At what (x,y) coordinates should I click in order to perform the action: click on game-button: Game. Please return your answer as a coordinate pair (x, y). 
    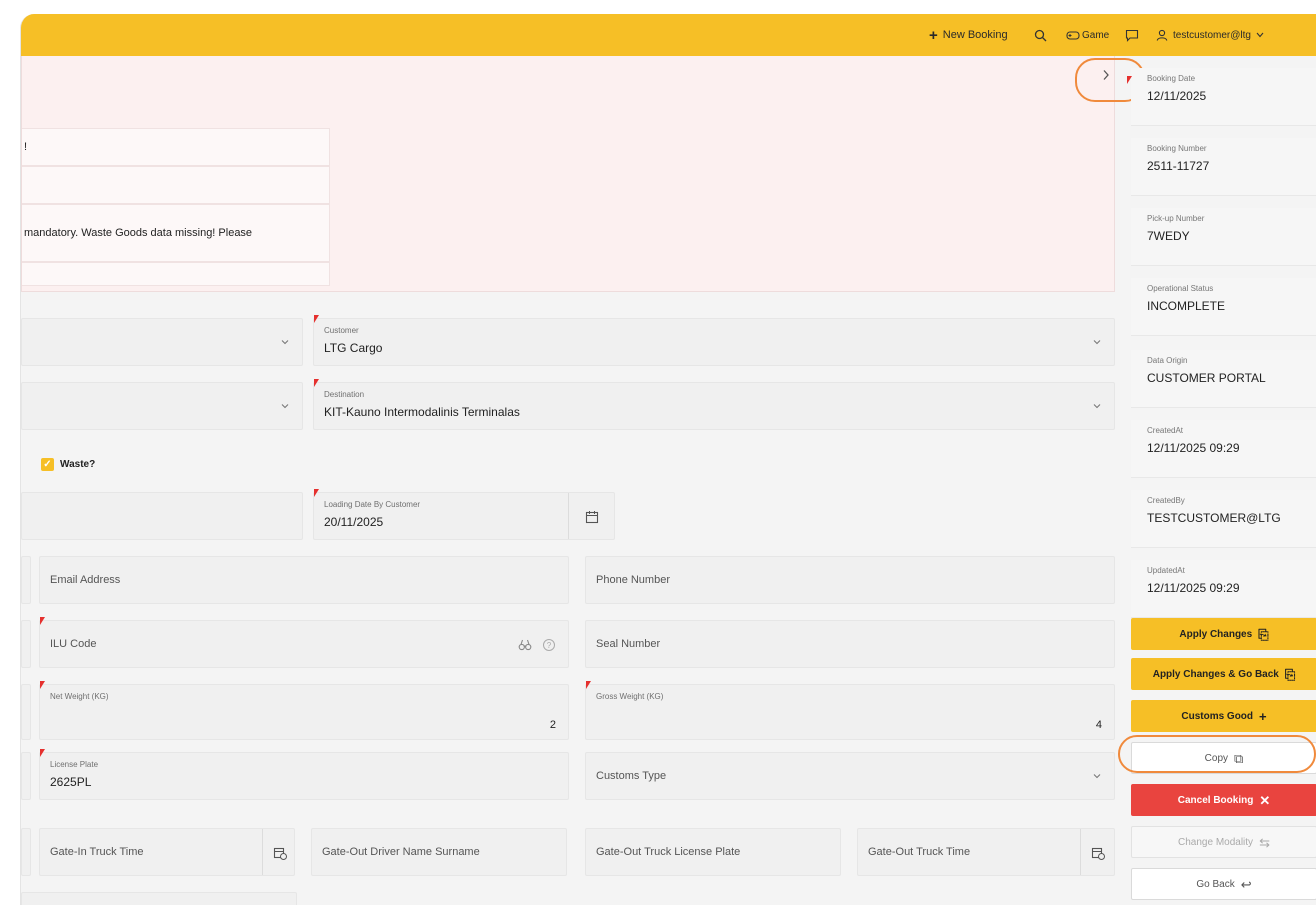
    Looking at the image, I should click on (1087, 35).